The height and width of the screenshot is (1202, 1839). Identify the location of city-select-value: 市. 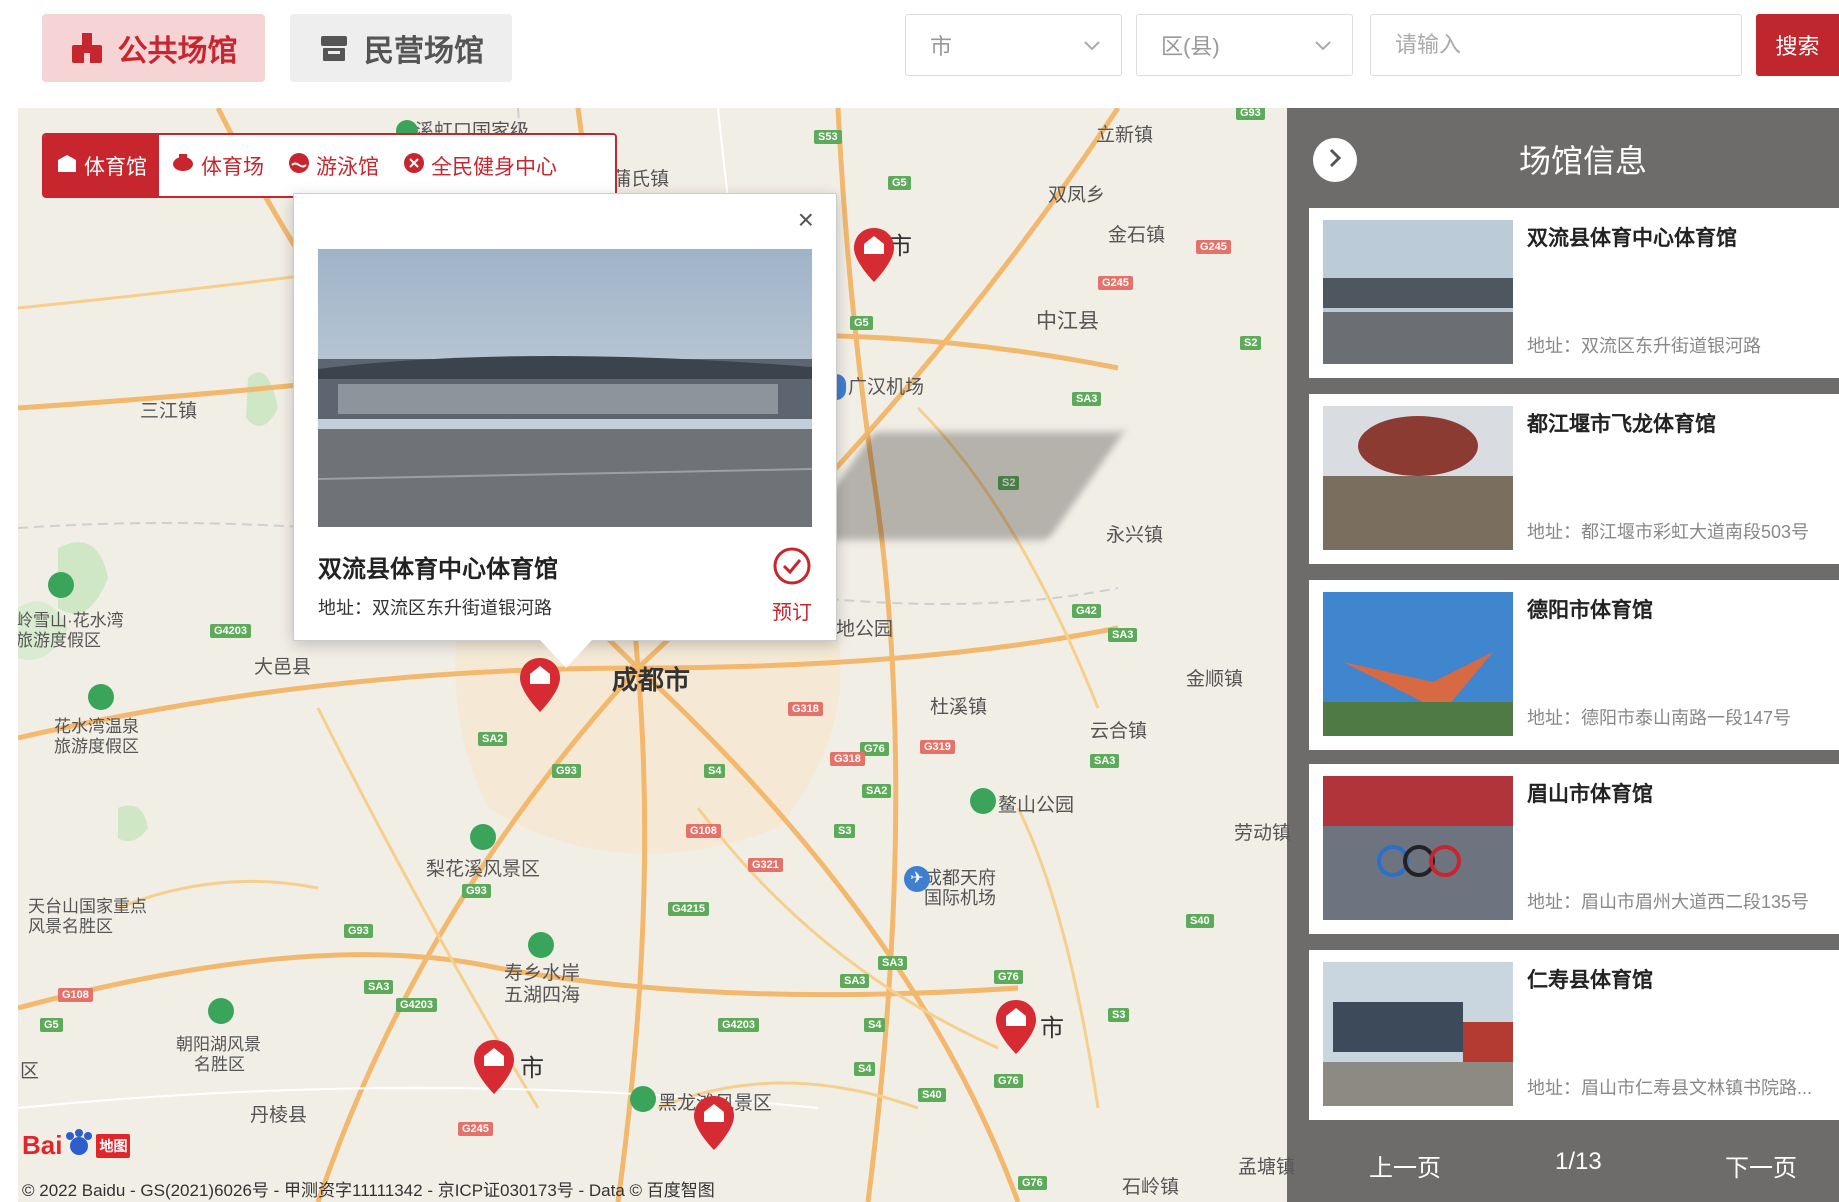
(941, 46).